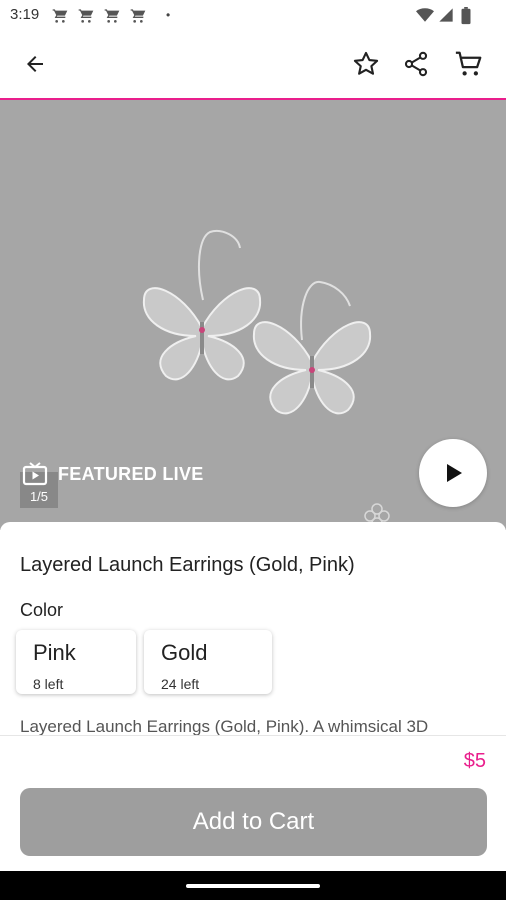  What do you see at coordinates (184, 652) in the screenshot?
I see `variant-name: Gold` at bounding box center [184, 652].